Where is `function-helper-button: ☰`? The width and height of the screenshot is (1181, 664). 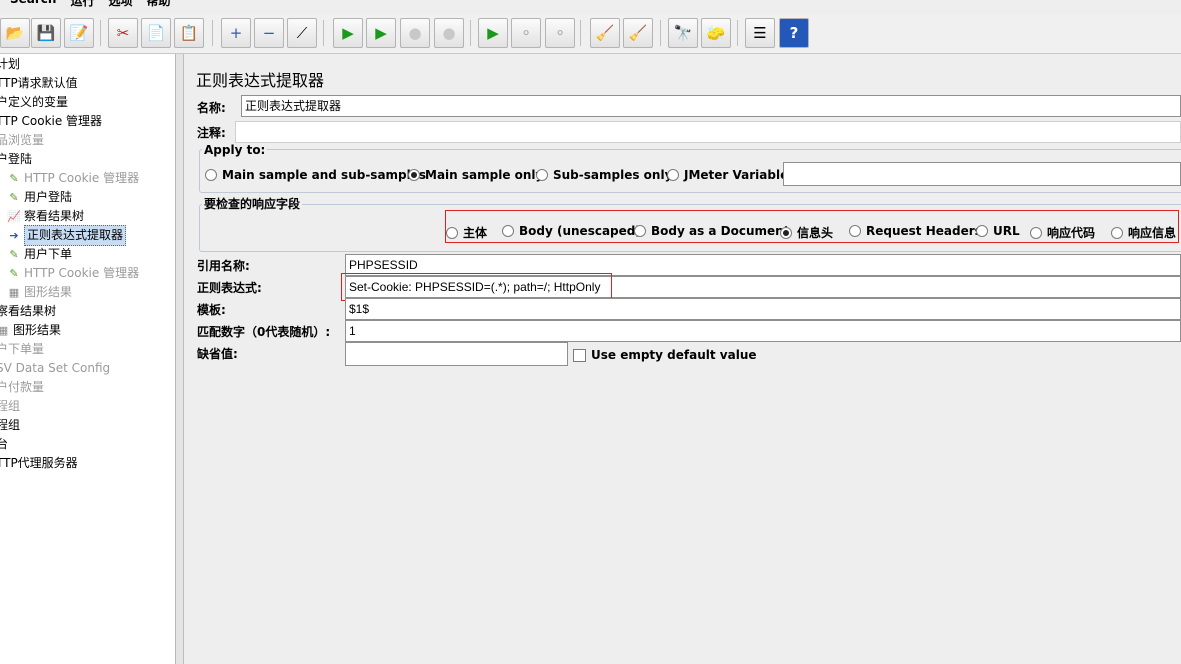
function-helper-button: ☰ is located at coordinates (760, 33).